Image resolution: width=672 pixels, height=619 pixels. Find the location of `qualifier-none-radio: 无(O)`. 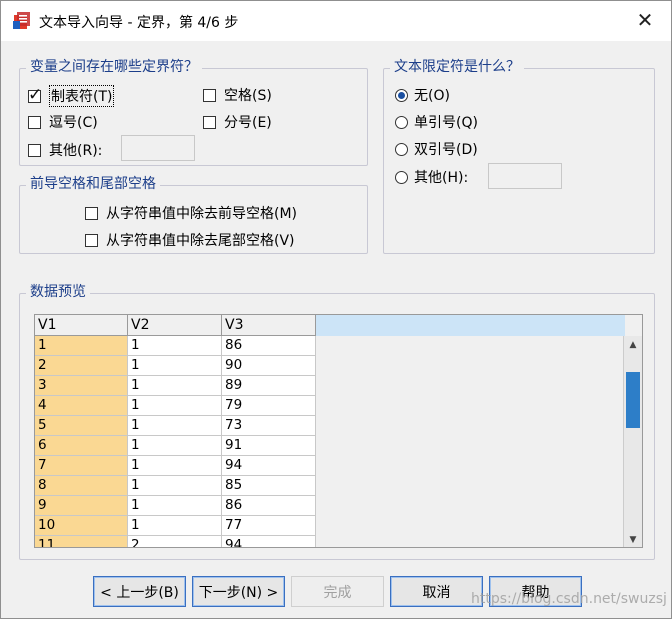

qualifier-none-radio: 无(O) is located at coordinates (422, 95).